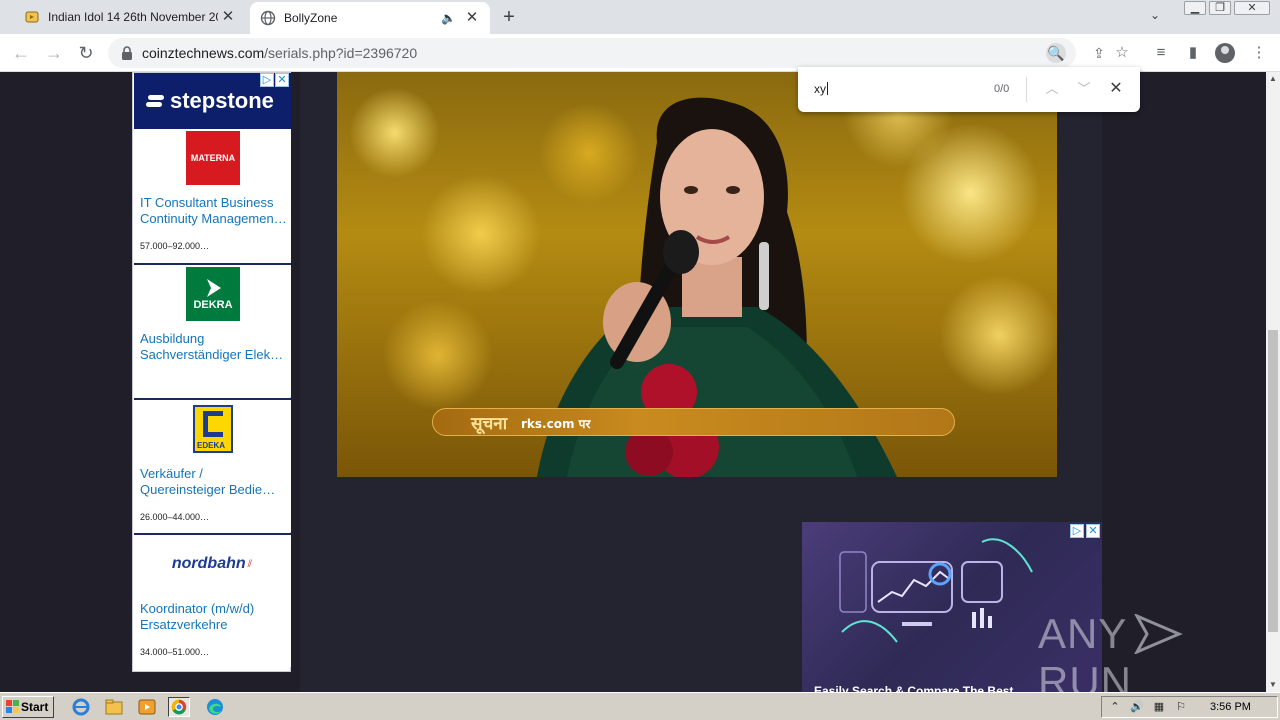 This screenshot has height=720, width=1280. I want to click on url-domain: coinztechnews.com, so click(203, 53).